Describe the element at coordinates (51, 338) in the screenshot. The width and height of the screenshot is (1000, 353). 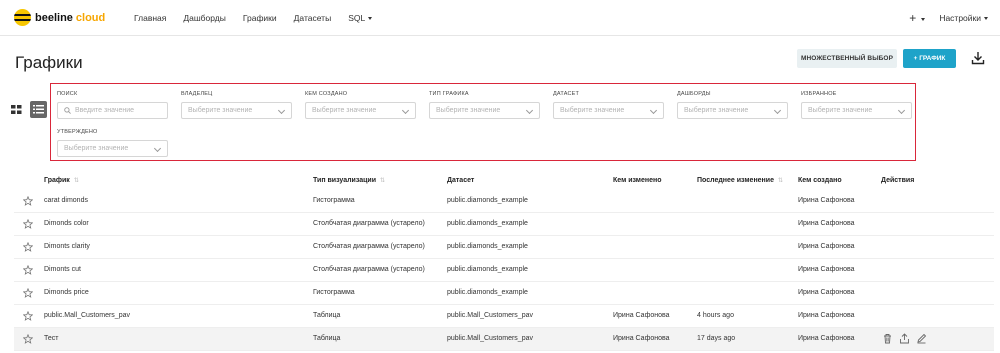
I see `chart-name-link: Тест` at that location.